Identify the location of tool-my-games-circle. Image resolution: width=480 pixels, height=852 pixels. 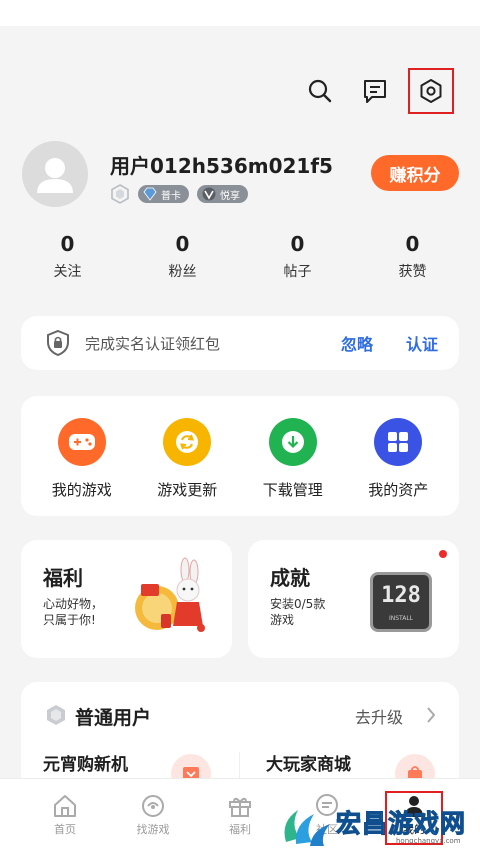
(81, 442).